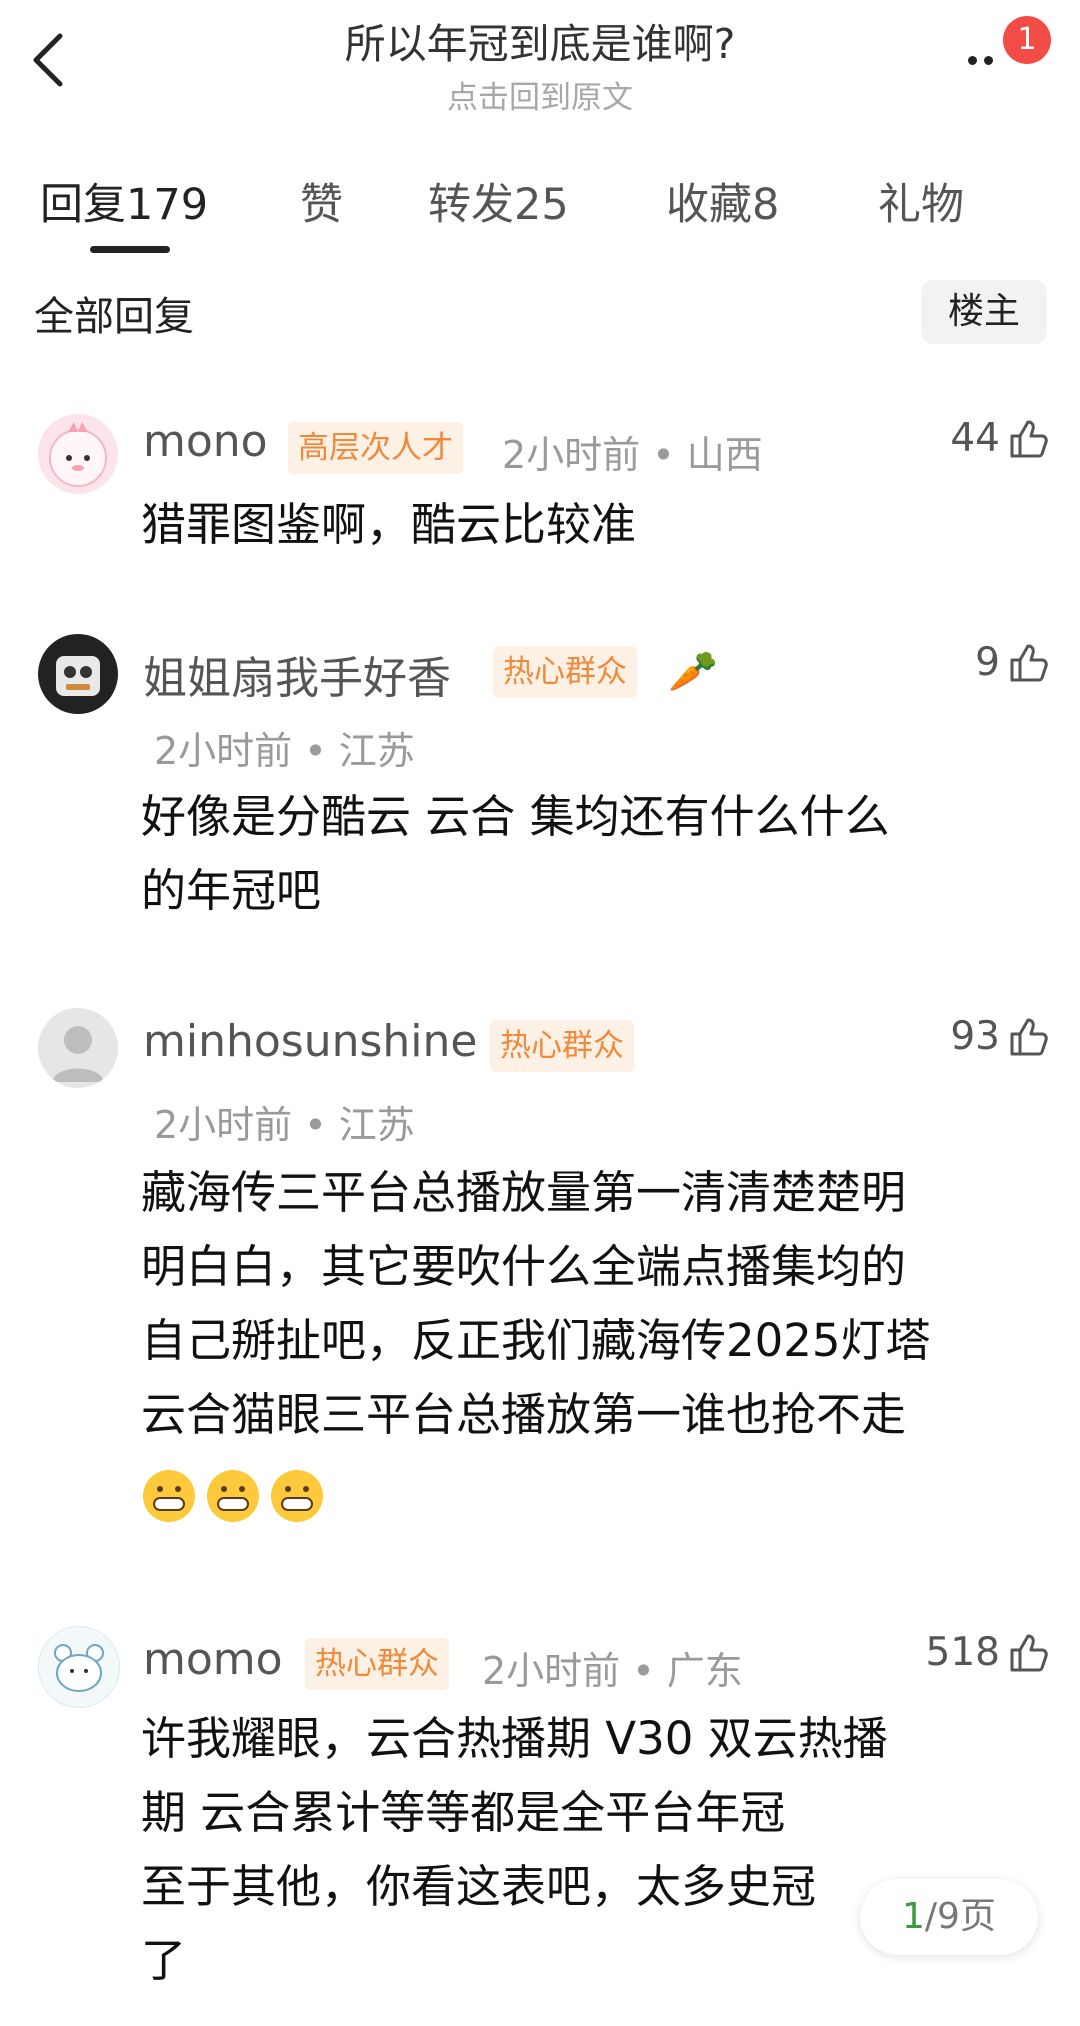 The image size is (1080, 2026). Describe the element at coordinates (524, 1192) in the screenshot. I see `comment-line: 藏海传三平台总播放量第一清清楚楚明` at that location.